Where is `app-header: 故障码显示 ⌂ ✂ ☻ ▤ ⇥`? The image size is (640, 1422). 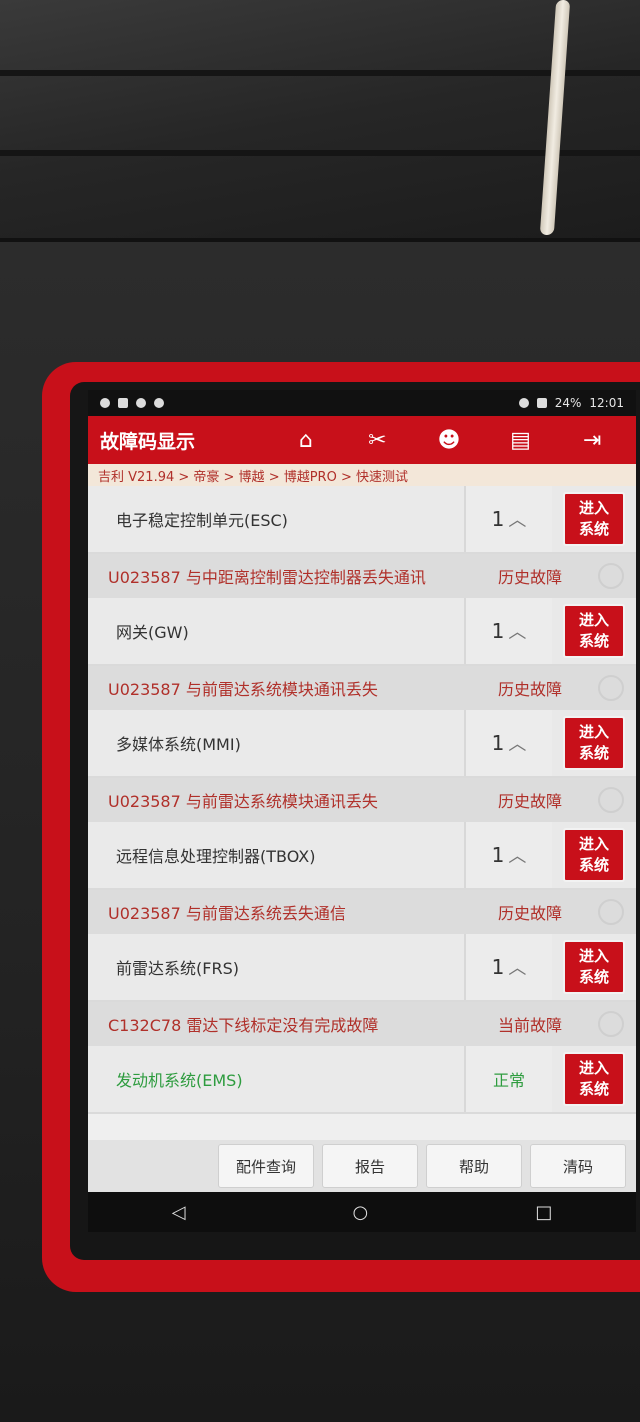 app-header: 故障码显示 ⌂ ✂ ☻ ▤ ⇥ is located at coordinates (362, 440).